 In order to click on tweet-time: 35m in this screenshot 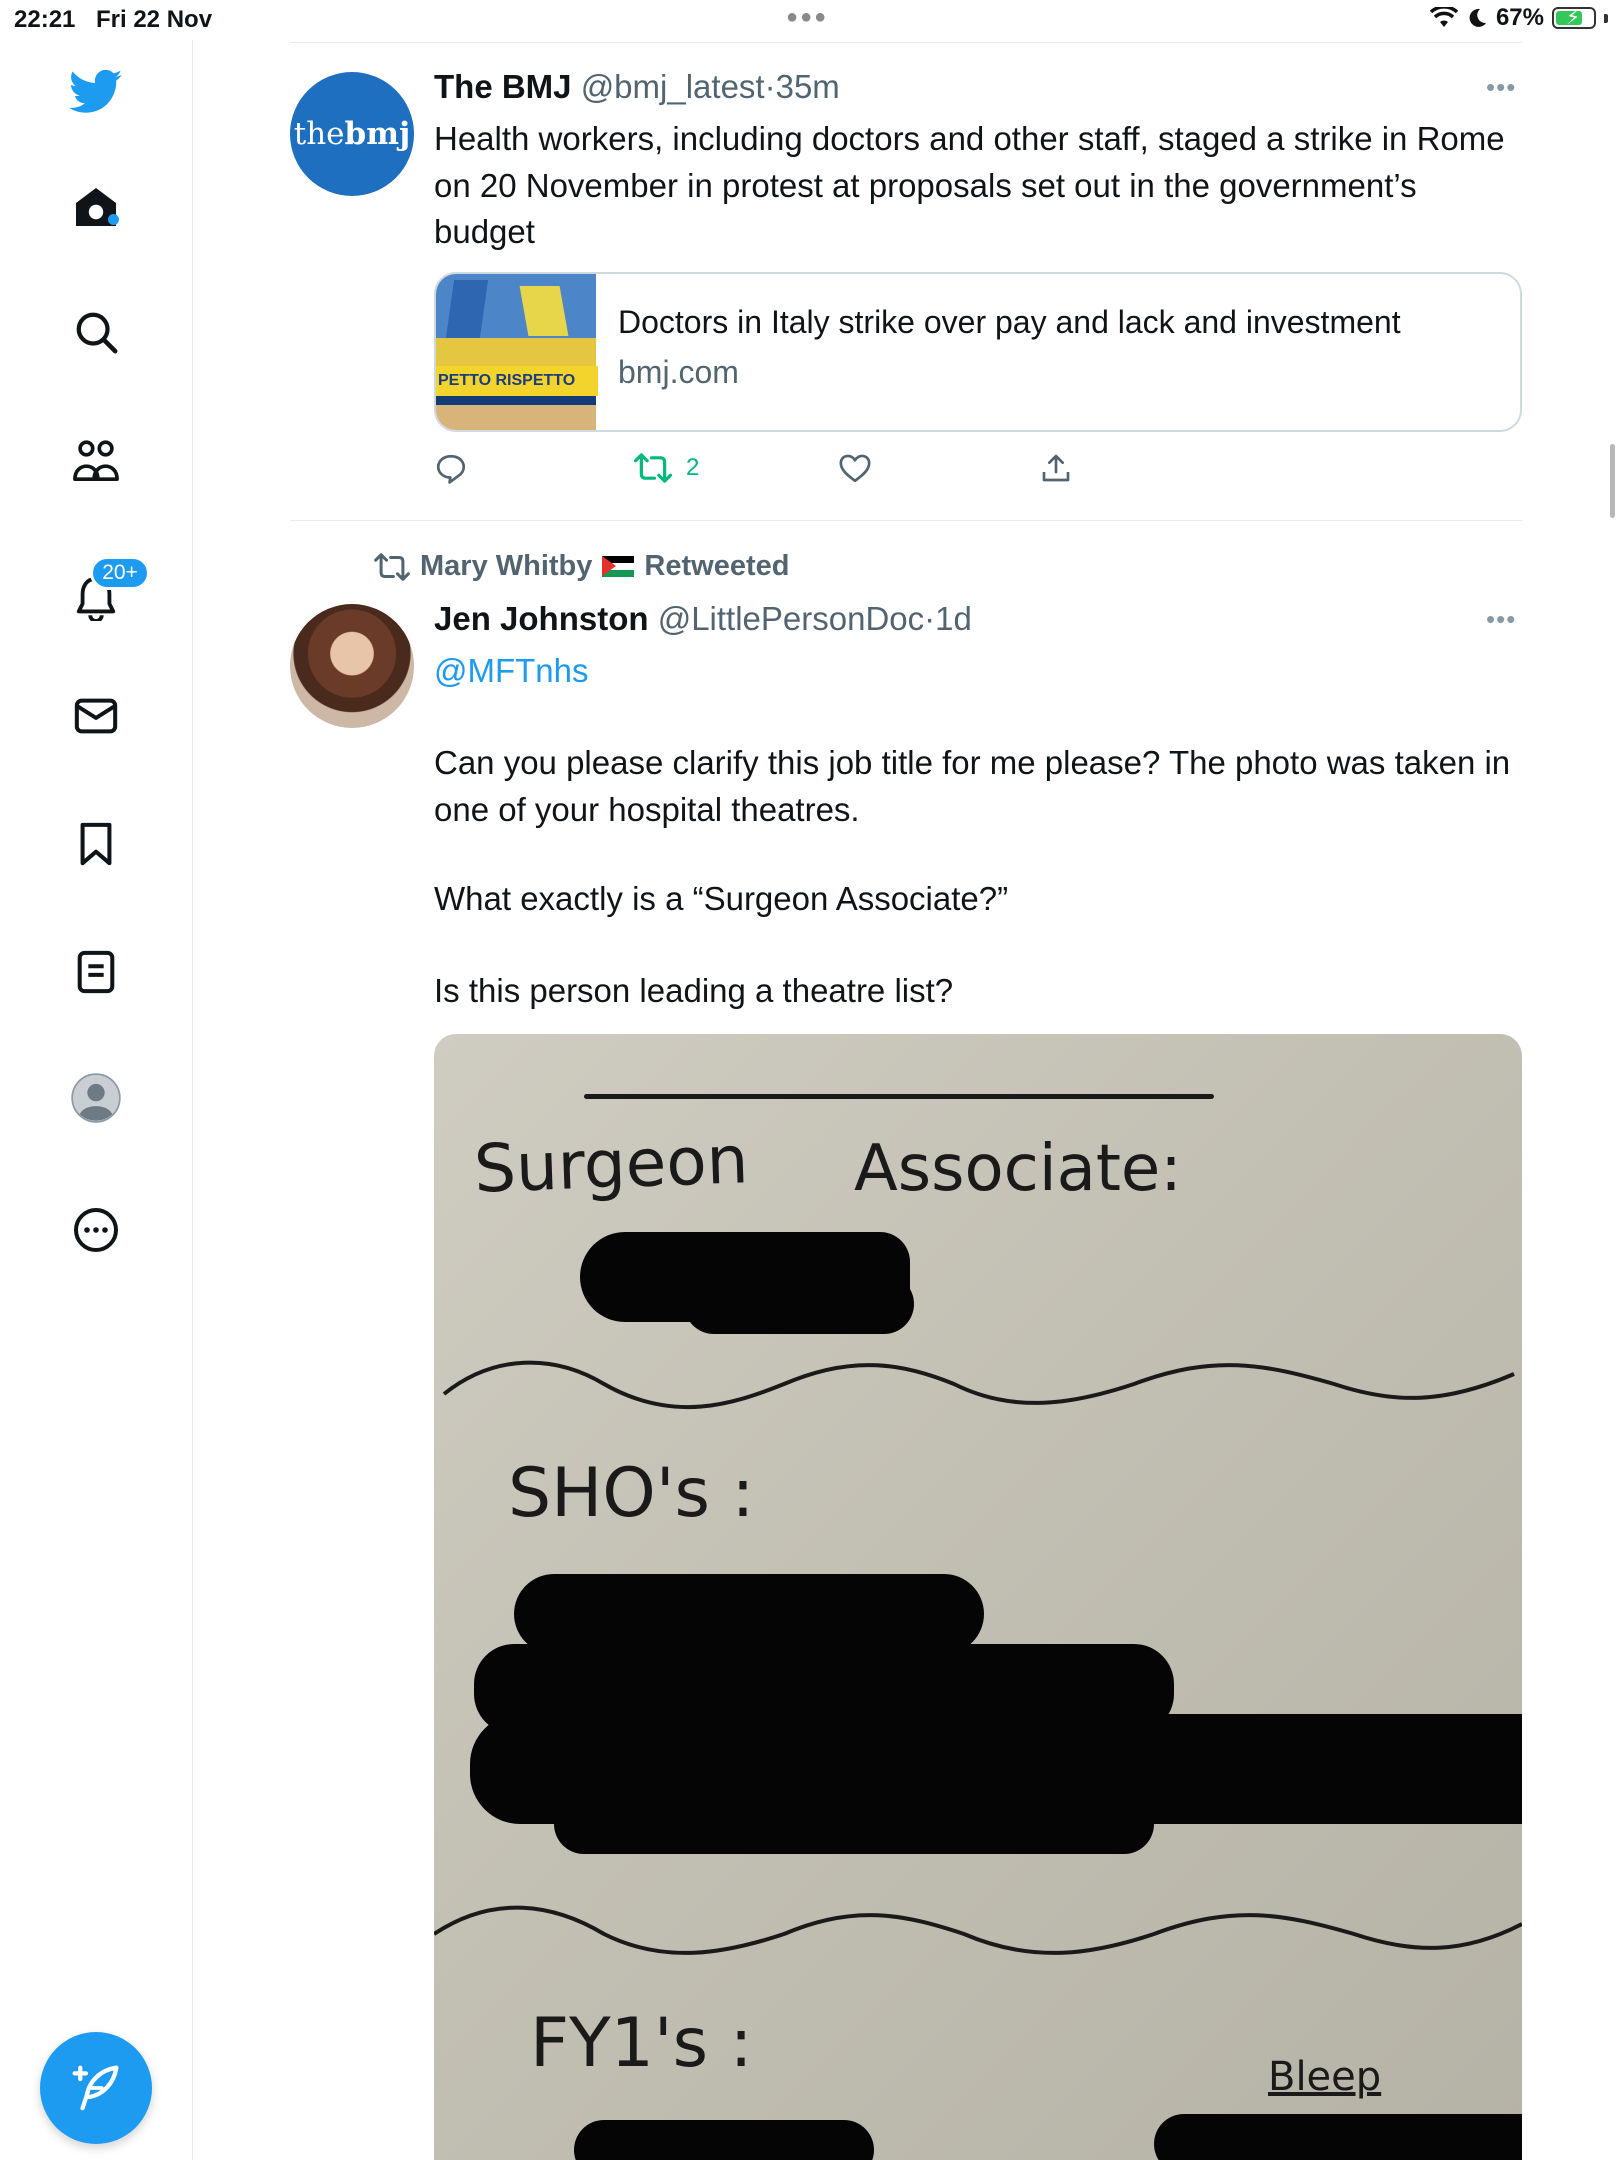, I will do `click(808, 86)`.